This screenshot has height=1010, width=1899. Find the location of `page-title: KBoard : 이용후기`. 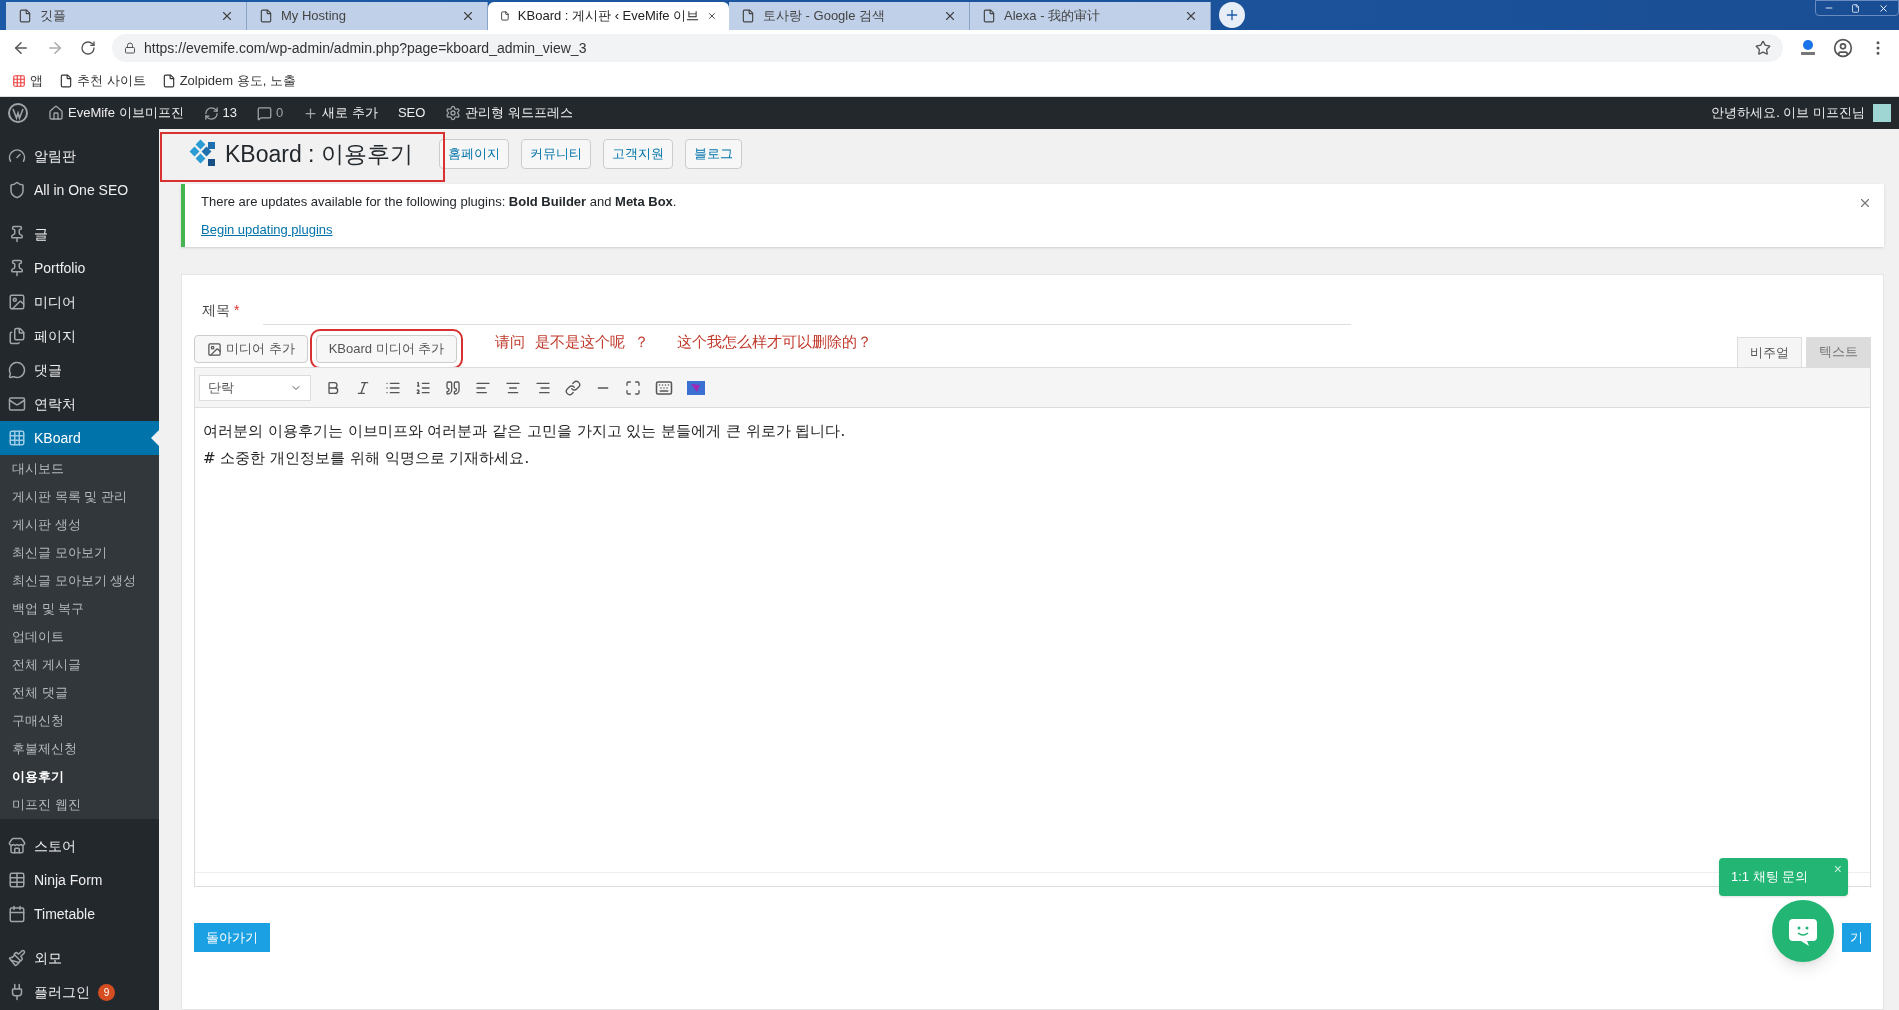

page-title: KBoard : 이용후기 is located at coordinates (319, 154).